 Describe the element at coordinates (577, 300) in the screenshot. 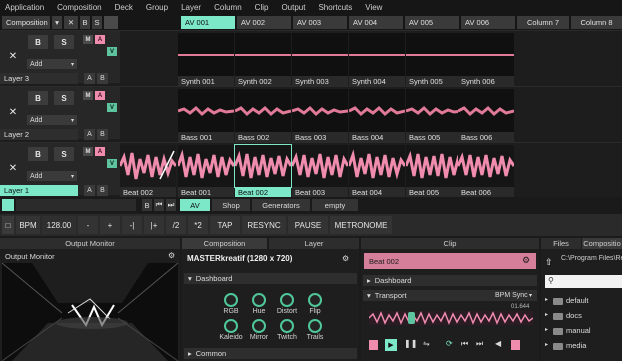

I see `folder-default: default` at that location.